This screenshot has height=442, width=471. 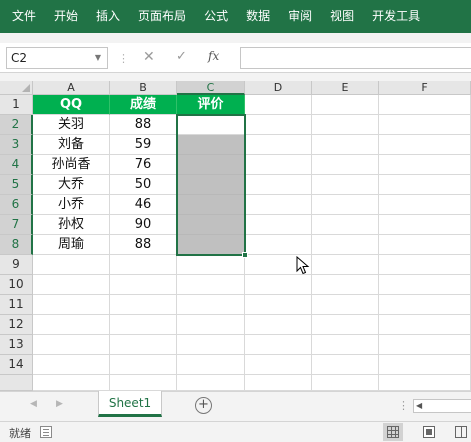 What do you see at coordinates (71, 125) in the screenshot?
I see `cell-a2: 关羽` at bounding box center [71, 125].